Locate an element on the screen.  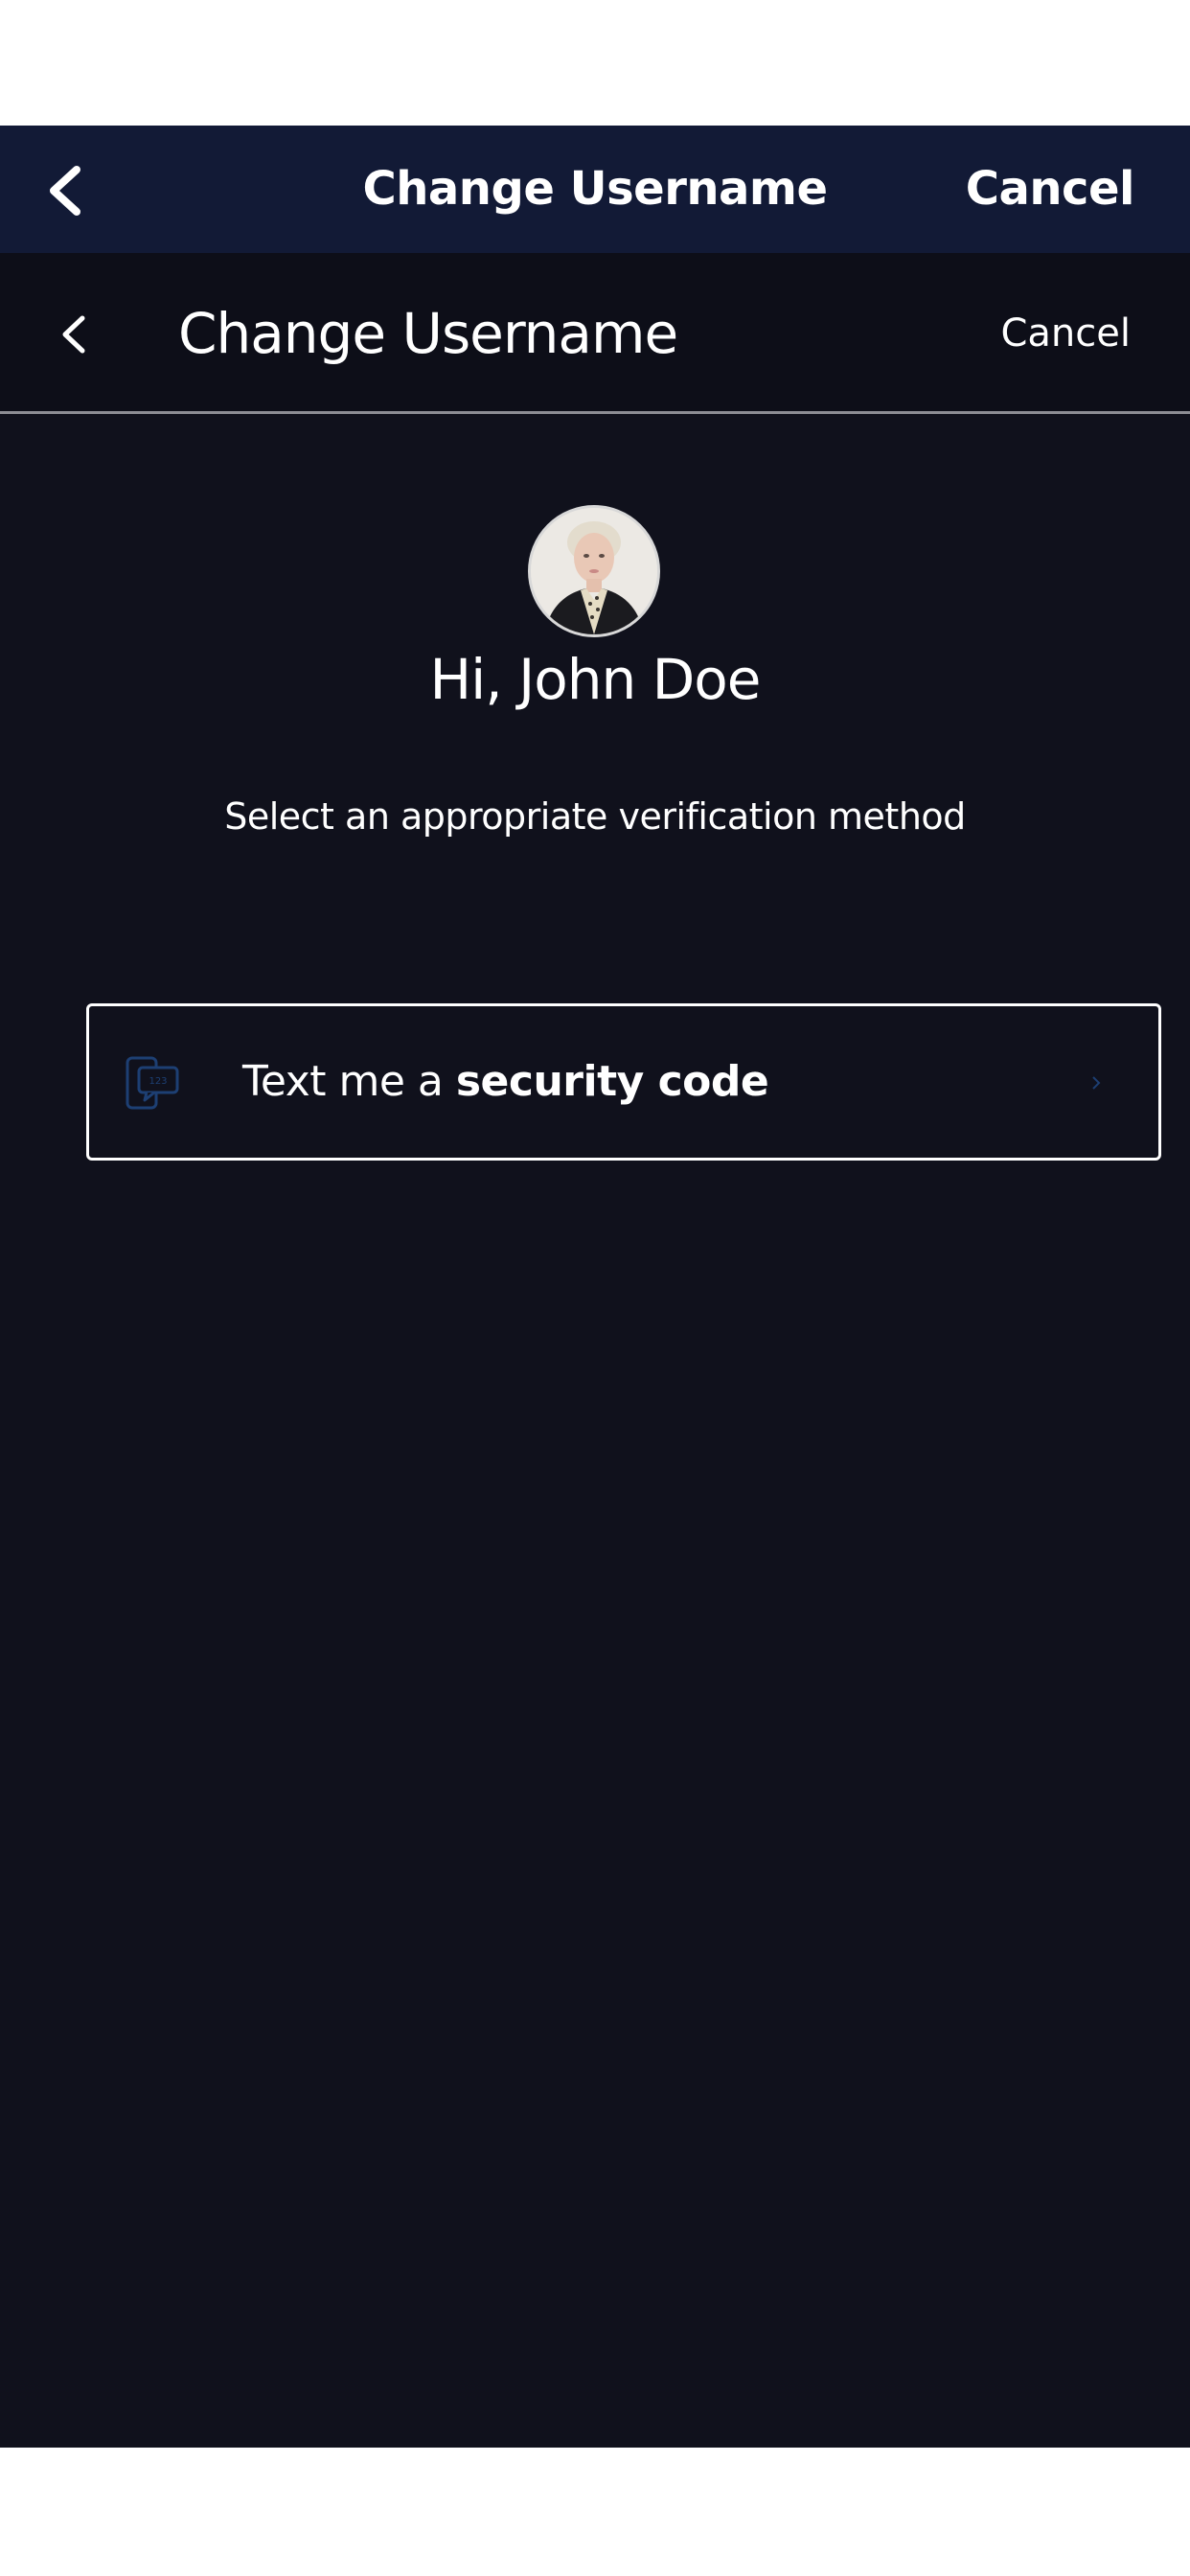
option-label-bold: security code is located at coordinates (612, 1081).